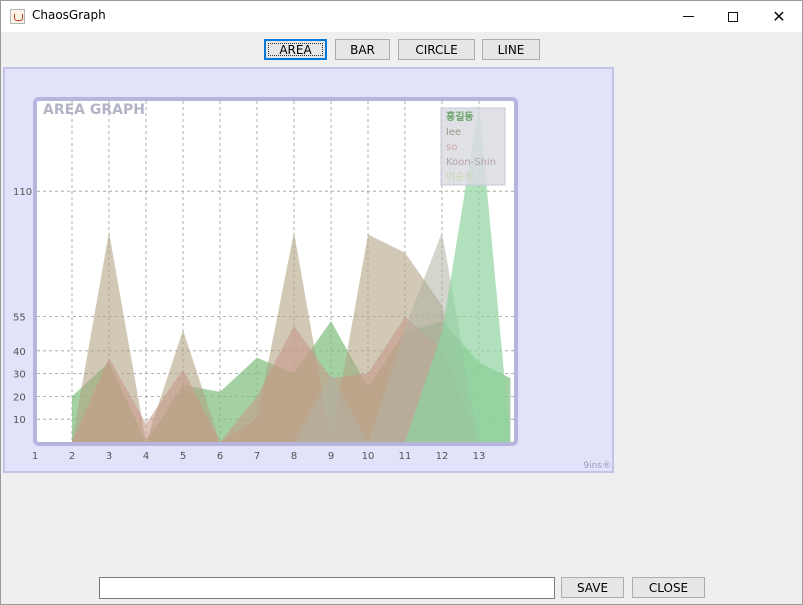 The height and width of the screenshot is (605, 803). Describe the element at coordinates (146, 456) in the screenshot. I see `x-tick-label: 4` at that location.